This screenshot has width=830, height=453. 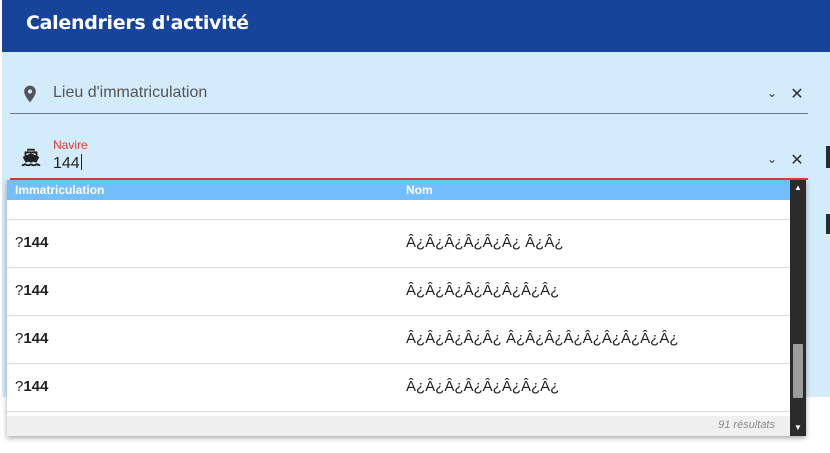 I want to click on scroll-down-arrow-icon: ▼, so click(x=798, y=428).